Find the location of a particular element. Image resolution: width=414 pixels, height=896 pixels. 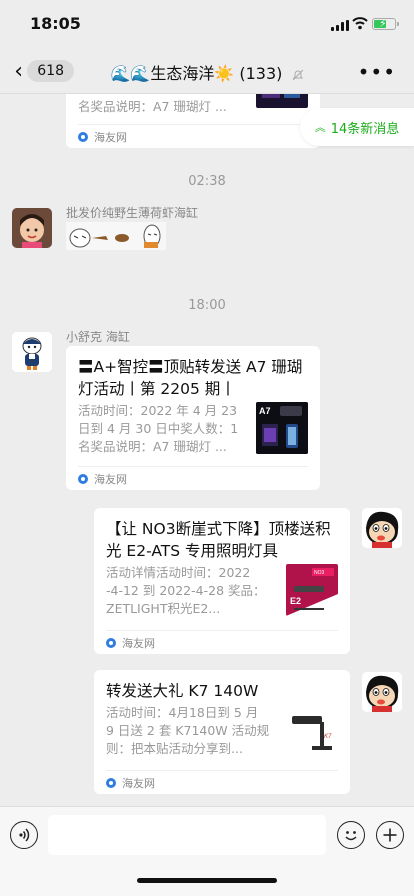

timestamp: 18:00 is located at coordinates (207, 305).